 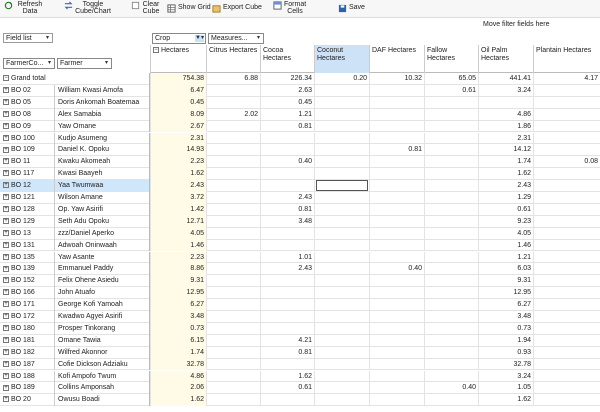 I want to click on value-cell: 2.23, so click(x=178, y=162).